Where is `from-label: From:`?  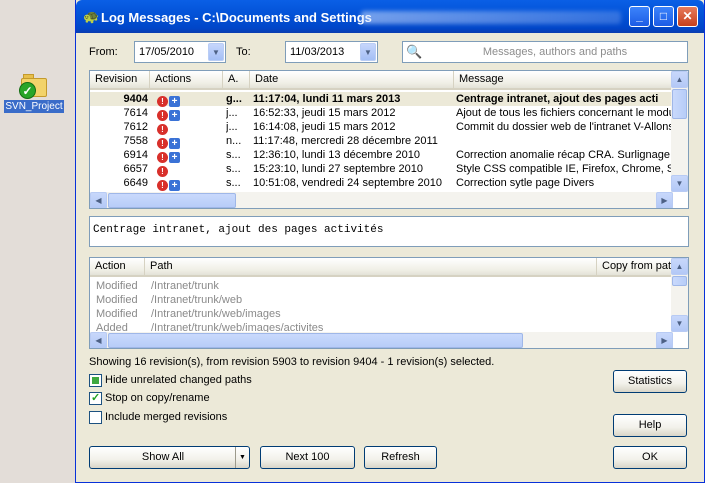 from-label: From: is located at coordinates (103, 52).